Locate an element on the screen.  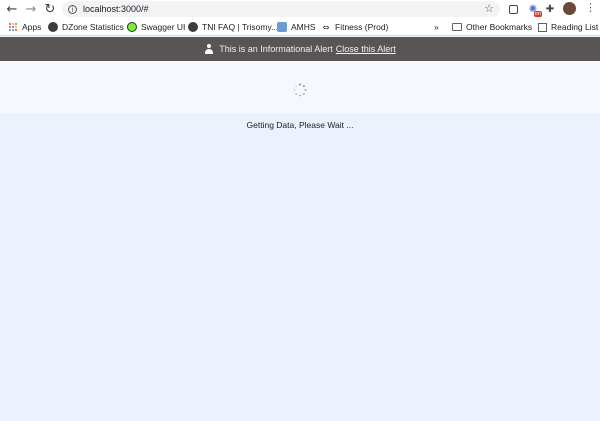
overflow-chevron-icon: » is located at coordinates (436, 27).